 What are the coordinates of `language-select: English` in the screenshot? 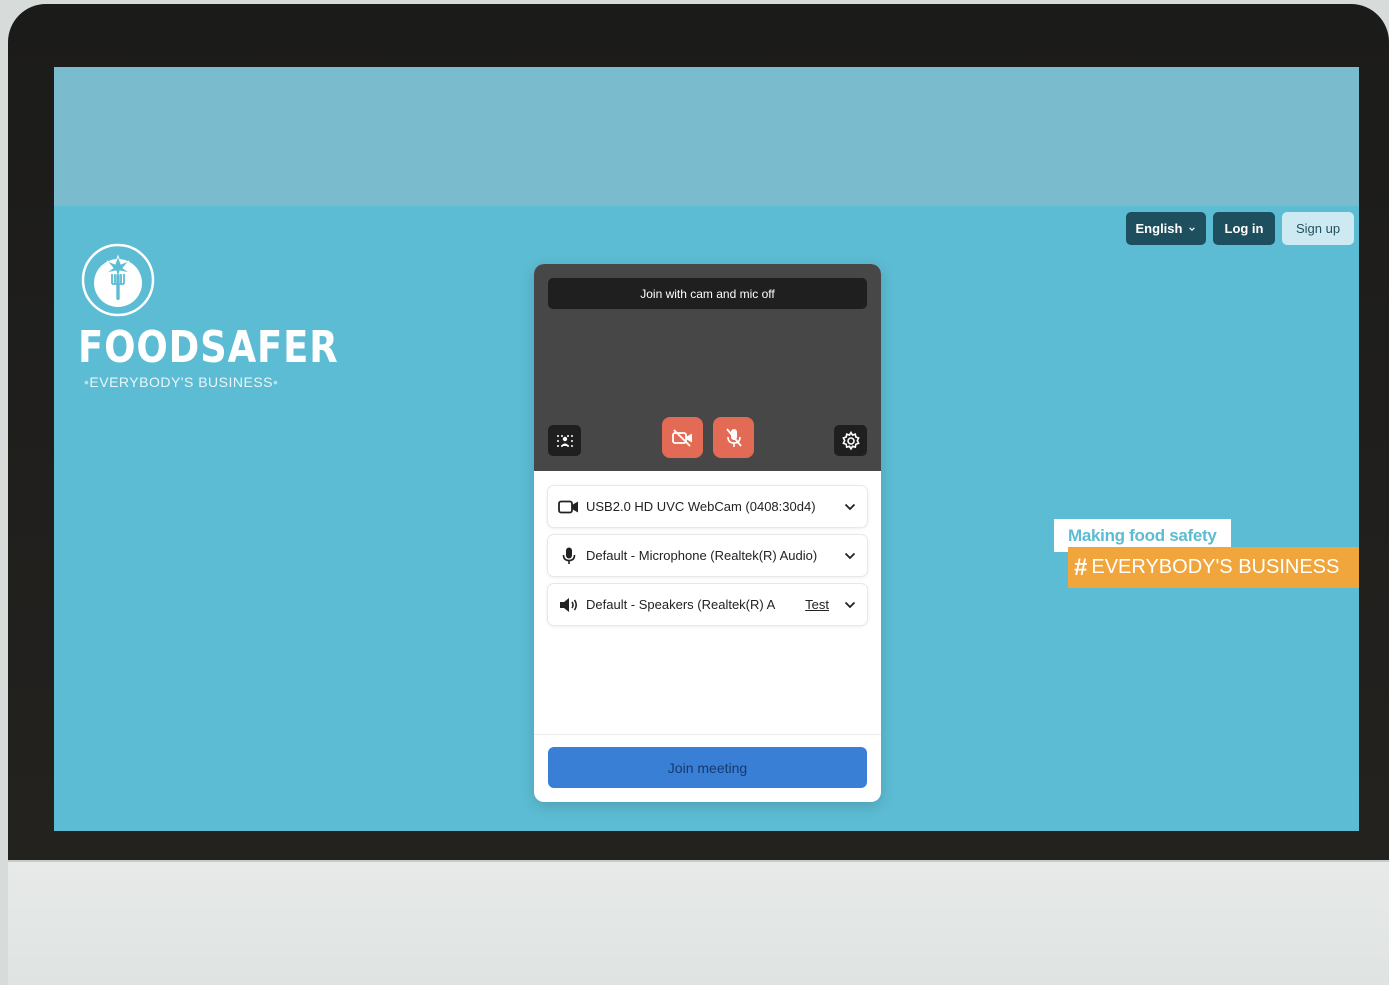 It's located at (1166, 228).